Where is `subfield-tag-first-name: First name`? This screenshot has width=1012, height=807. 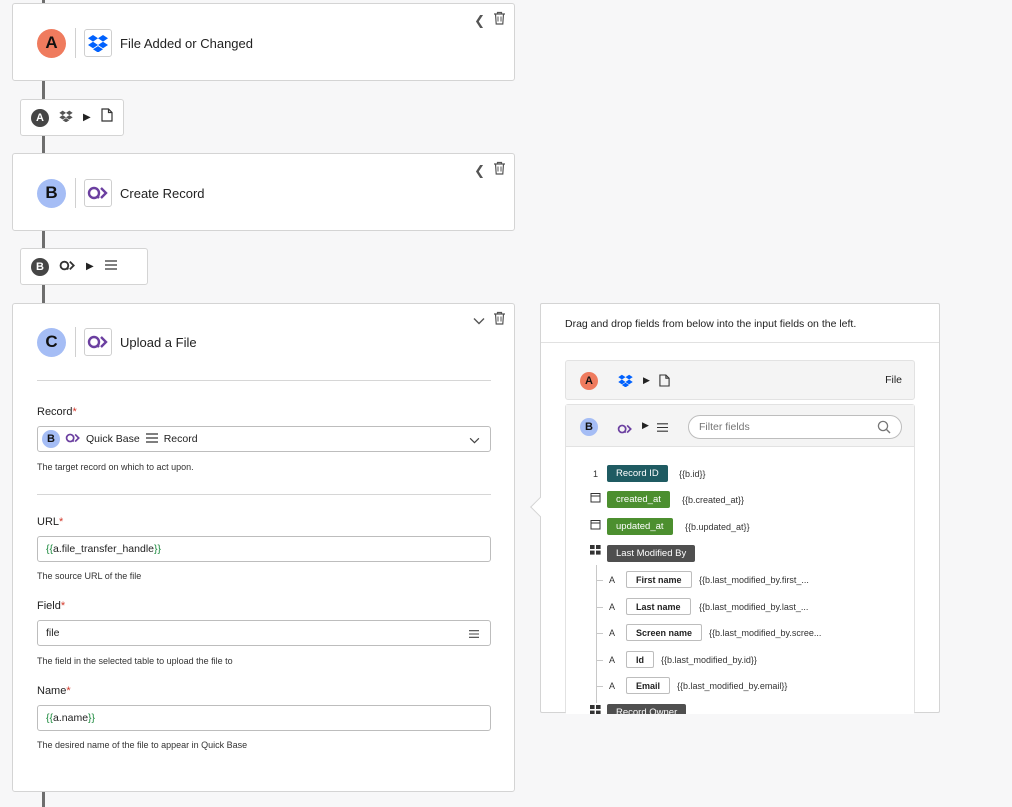 subfield-tag-first-name: First name is located at coordinates (659, 579).